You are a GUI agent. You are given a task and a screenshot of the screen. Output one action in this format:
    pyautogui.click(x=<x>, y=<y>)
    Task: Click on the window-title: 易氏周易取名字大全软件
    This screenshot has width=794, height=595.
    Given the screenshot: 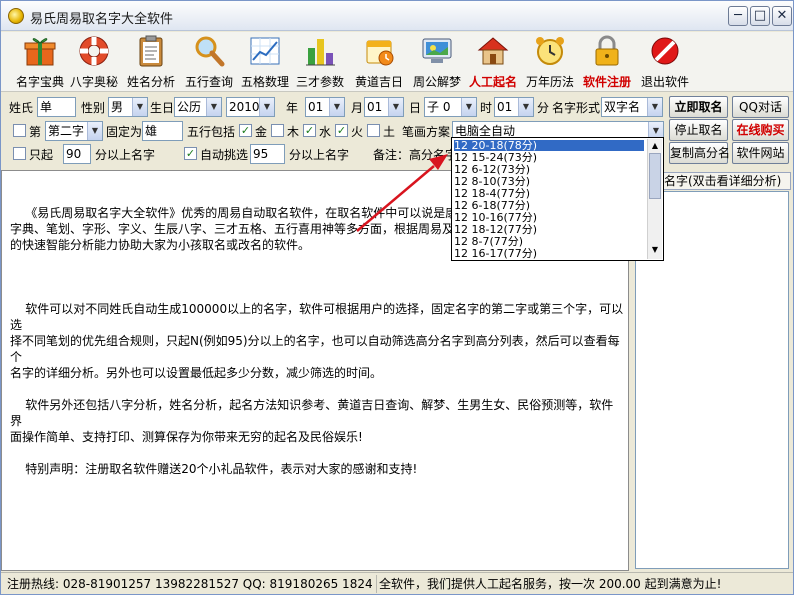 What is the action you would take?
    pyautogui.click(x=102, y=19)
    